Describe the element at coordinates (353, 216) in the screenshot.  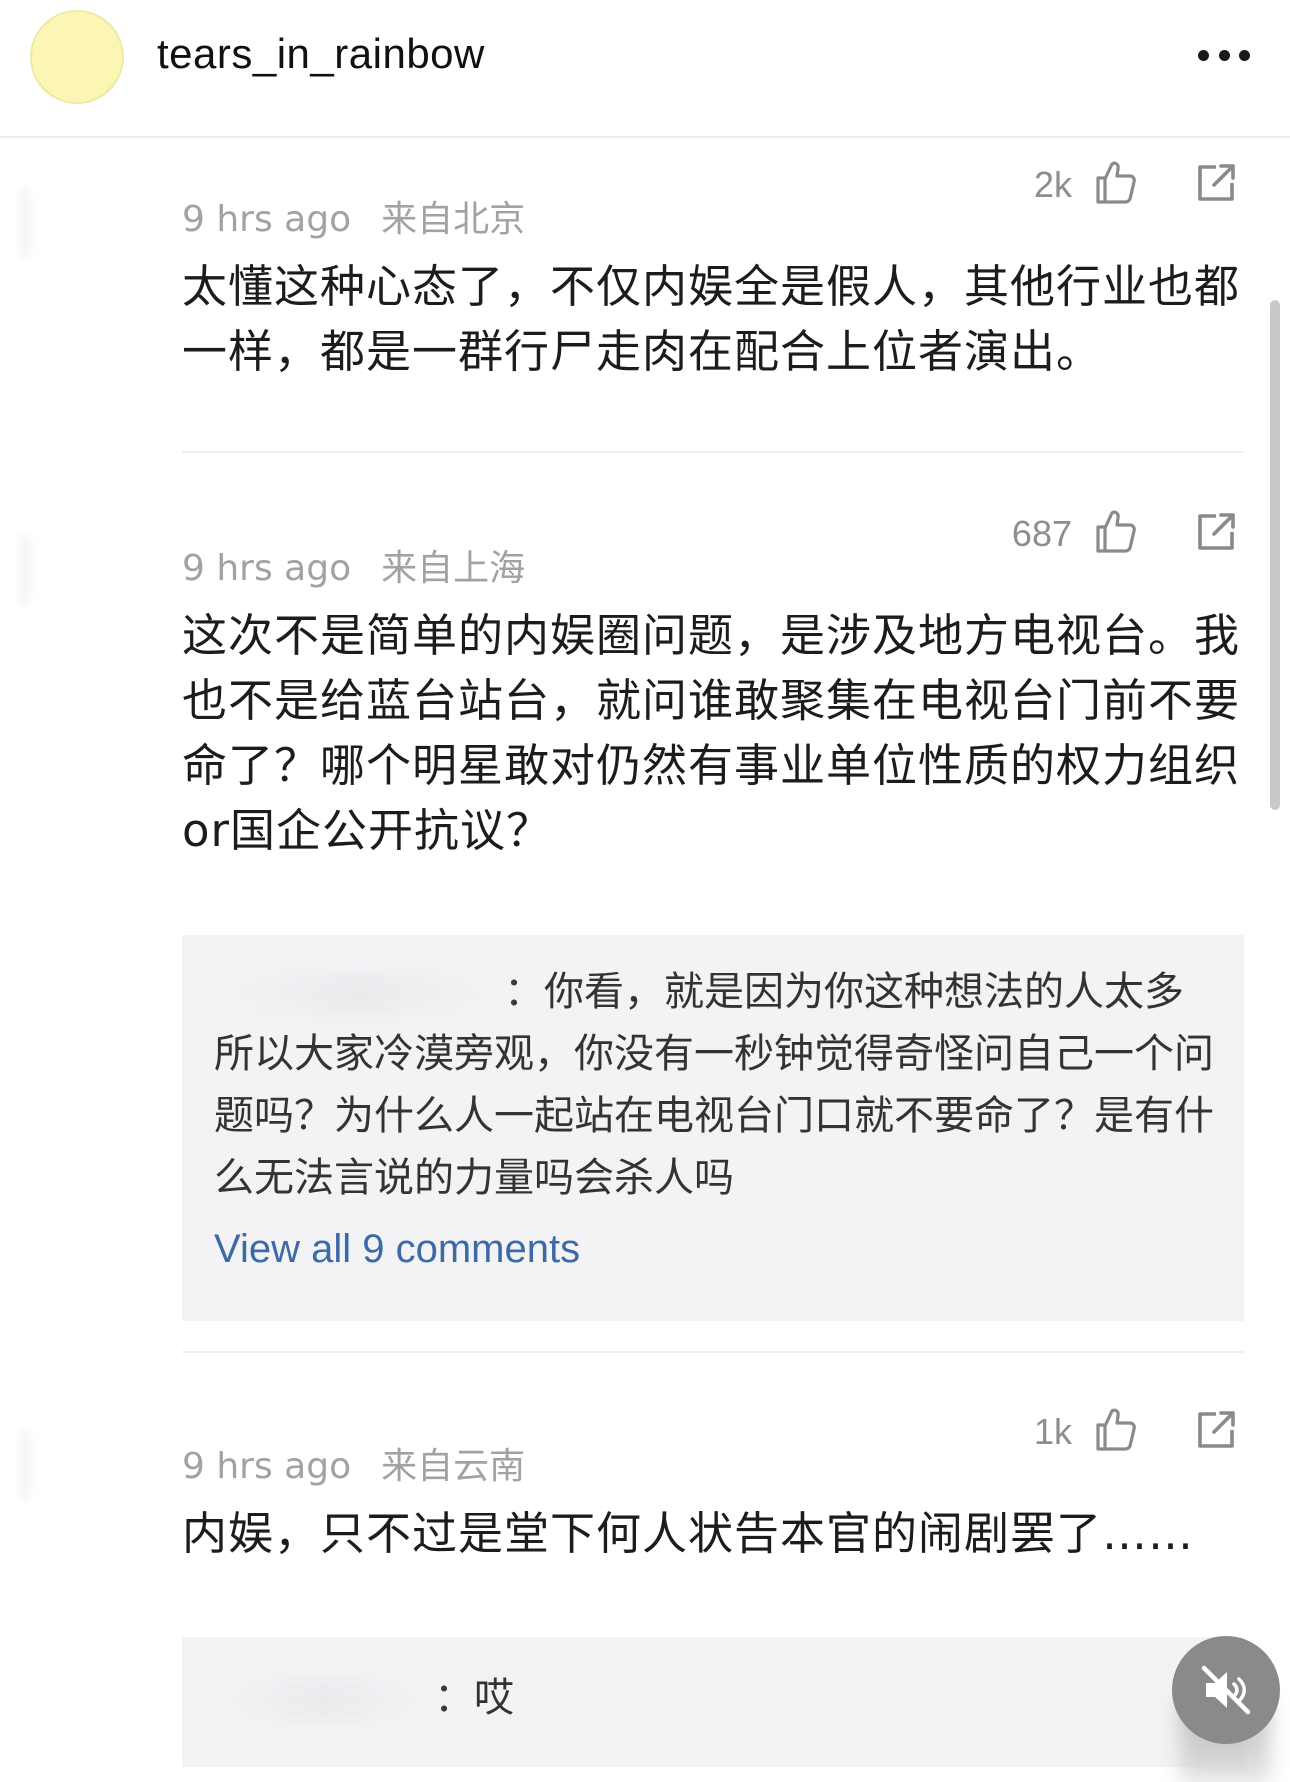
I see `comment-meta: 9 hrs ago 来自北京` at that location.